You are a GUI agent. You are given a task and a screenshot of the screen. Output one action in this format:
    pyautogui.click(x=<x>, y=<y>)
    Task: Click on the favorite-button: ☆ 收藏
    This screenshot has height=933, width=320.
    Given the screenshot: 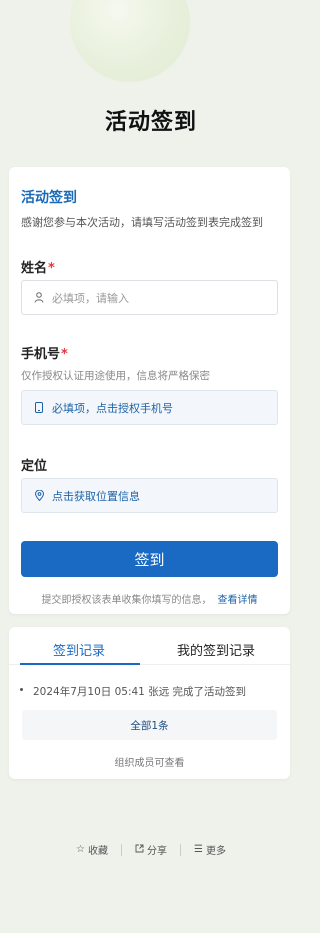 What is the action you would take?
    pyautogui.click(x=92, y=849)
    